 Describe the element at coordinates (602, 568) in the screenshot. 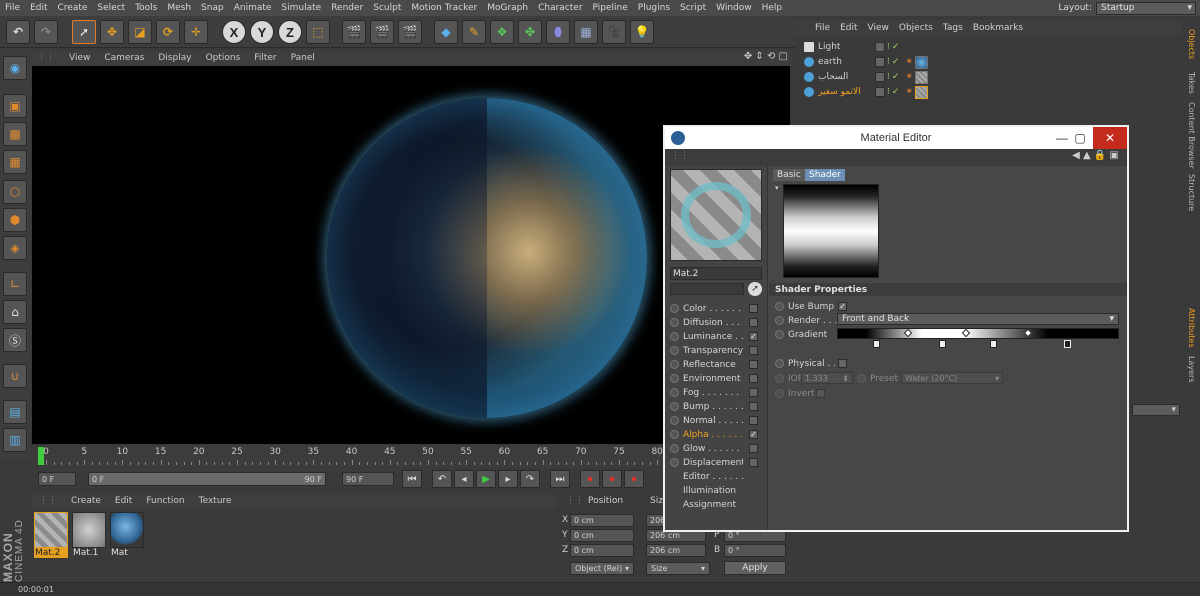

I see `coordinate-mode-dropdown: Object (Rel) ▾` at that location.